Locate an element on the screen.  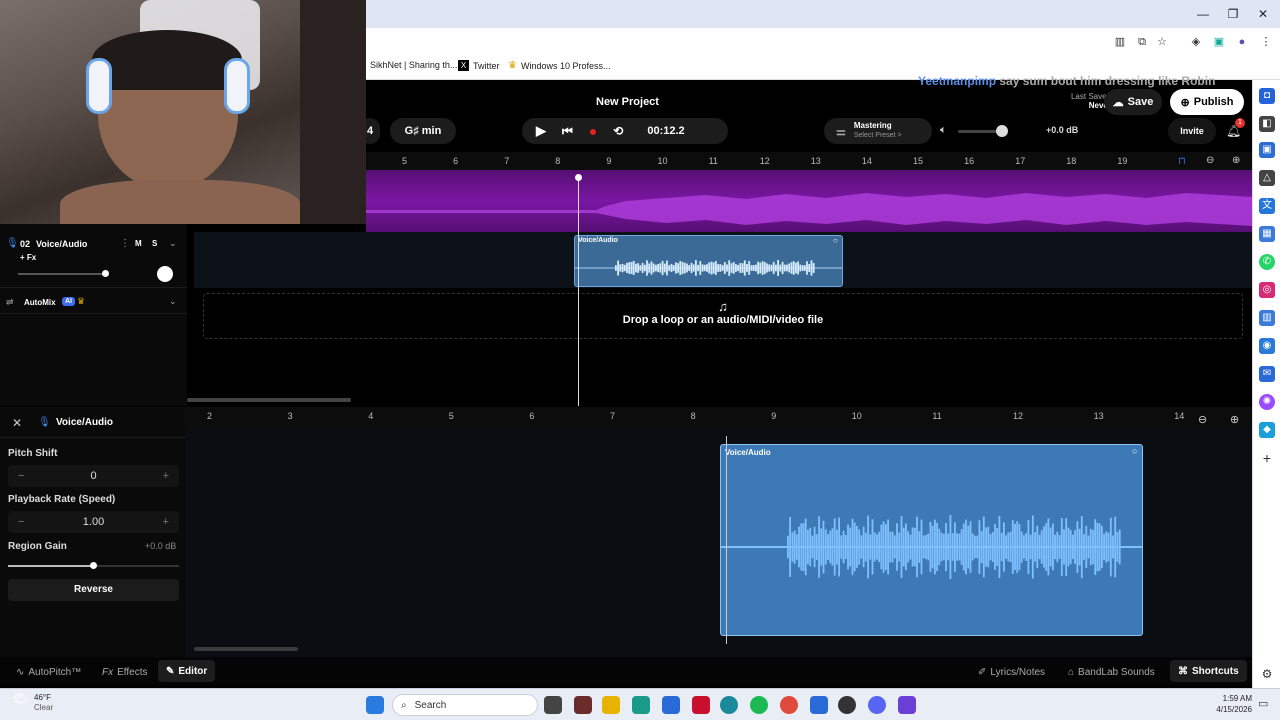
browser-menu-icon: ⋮ is located at coordinates (1266, 42).